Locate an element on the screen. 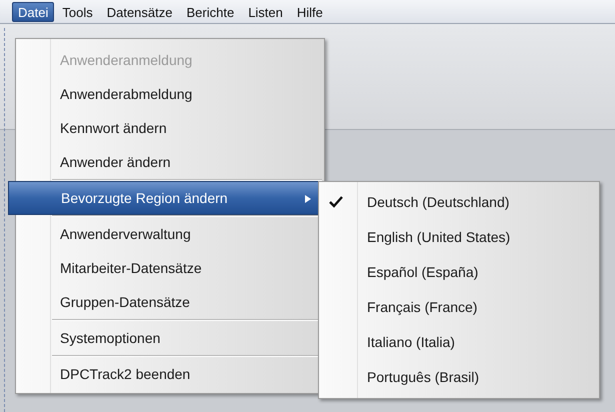 The height and width of the screenshot is (412, 615). language-item: Português (Brasil) is located at coordinates (459, 377).